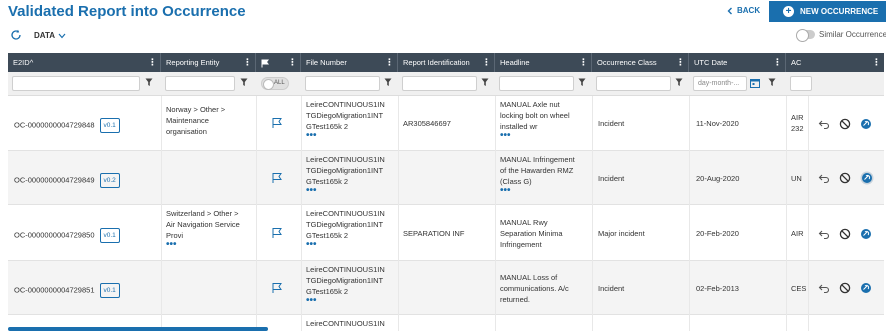 The image size is (886, 331). I want to click on e2id-cell: OC-0000000004729851 v0.1, so click(67, 290).